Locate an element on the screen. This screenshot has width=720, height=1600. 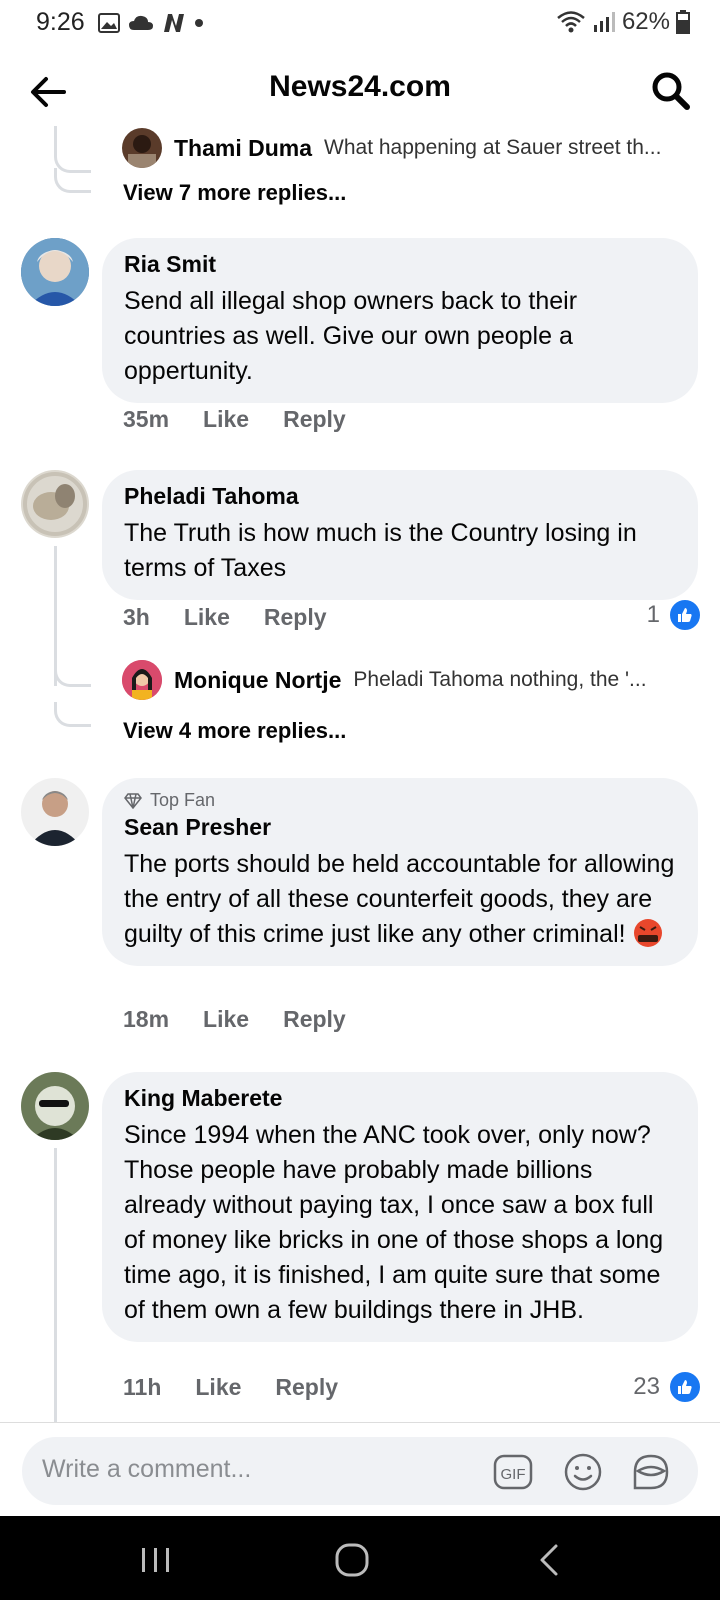
emoji-icon is located at coordinates (583, 1472).